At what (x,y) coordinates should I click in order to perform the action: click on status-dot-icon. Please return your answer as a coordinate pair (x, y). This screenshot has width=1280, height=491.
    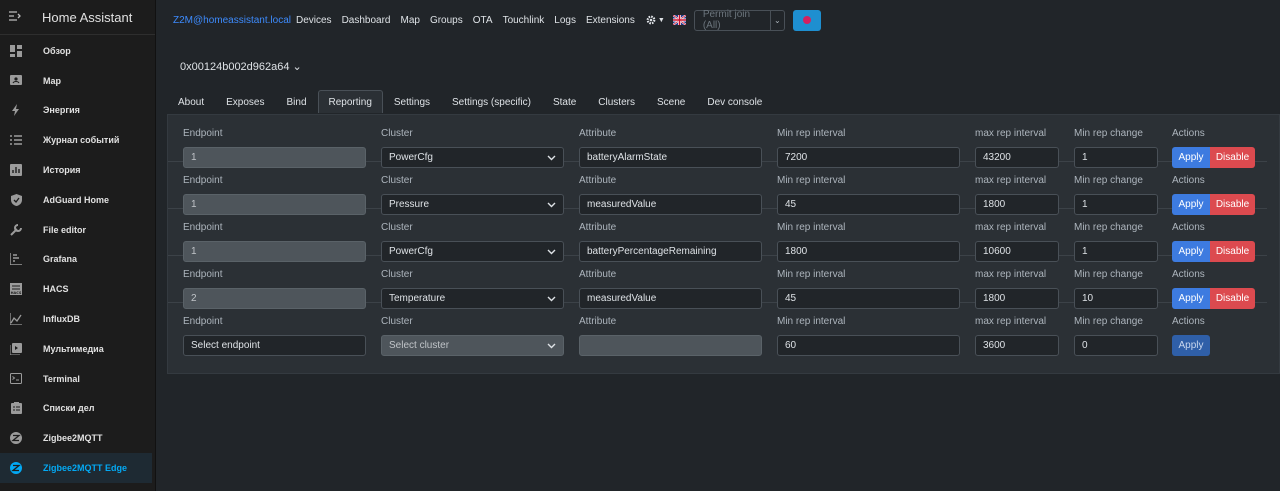
    Looking at the image, I should click on (806, 20).